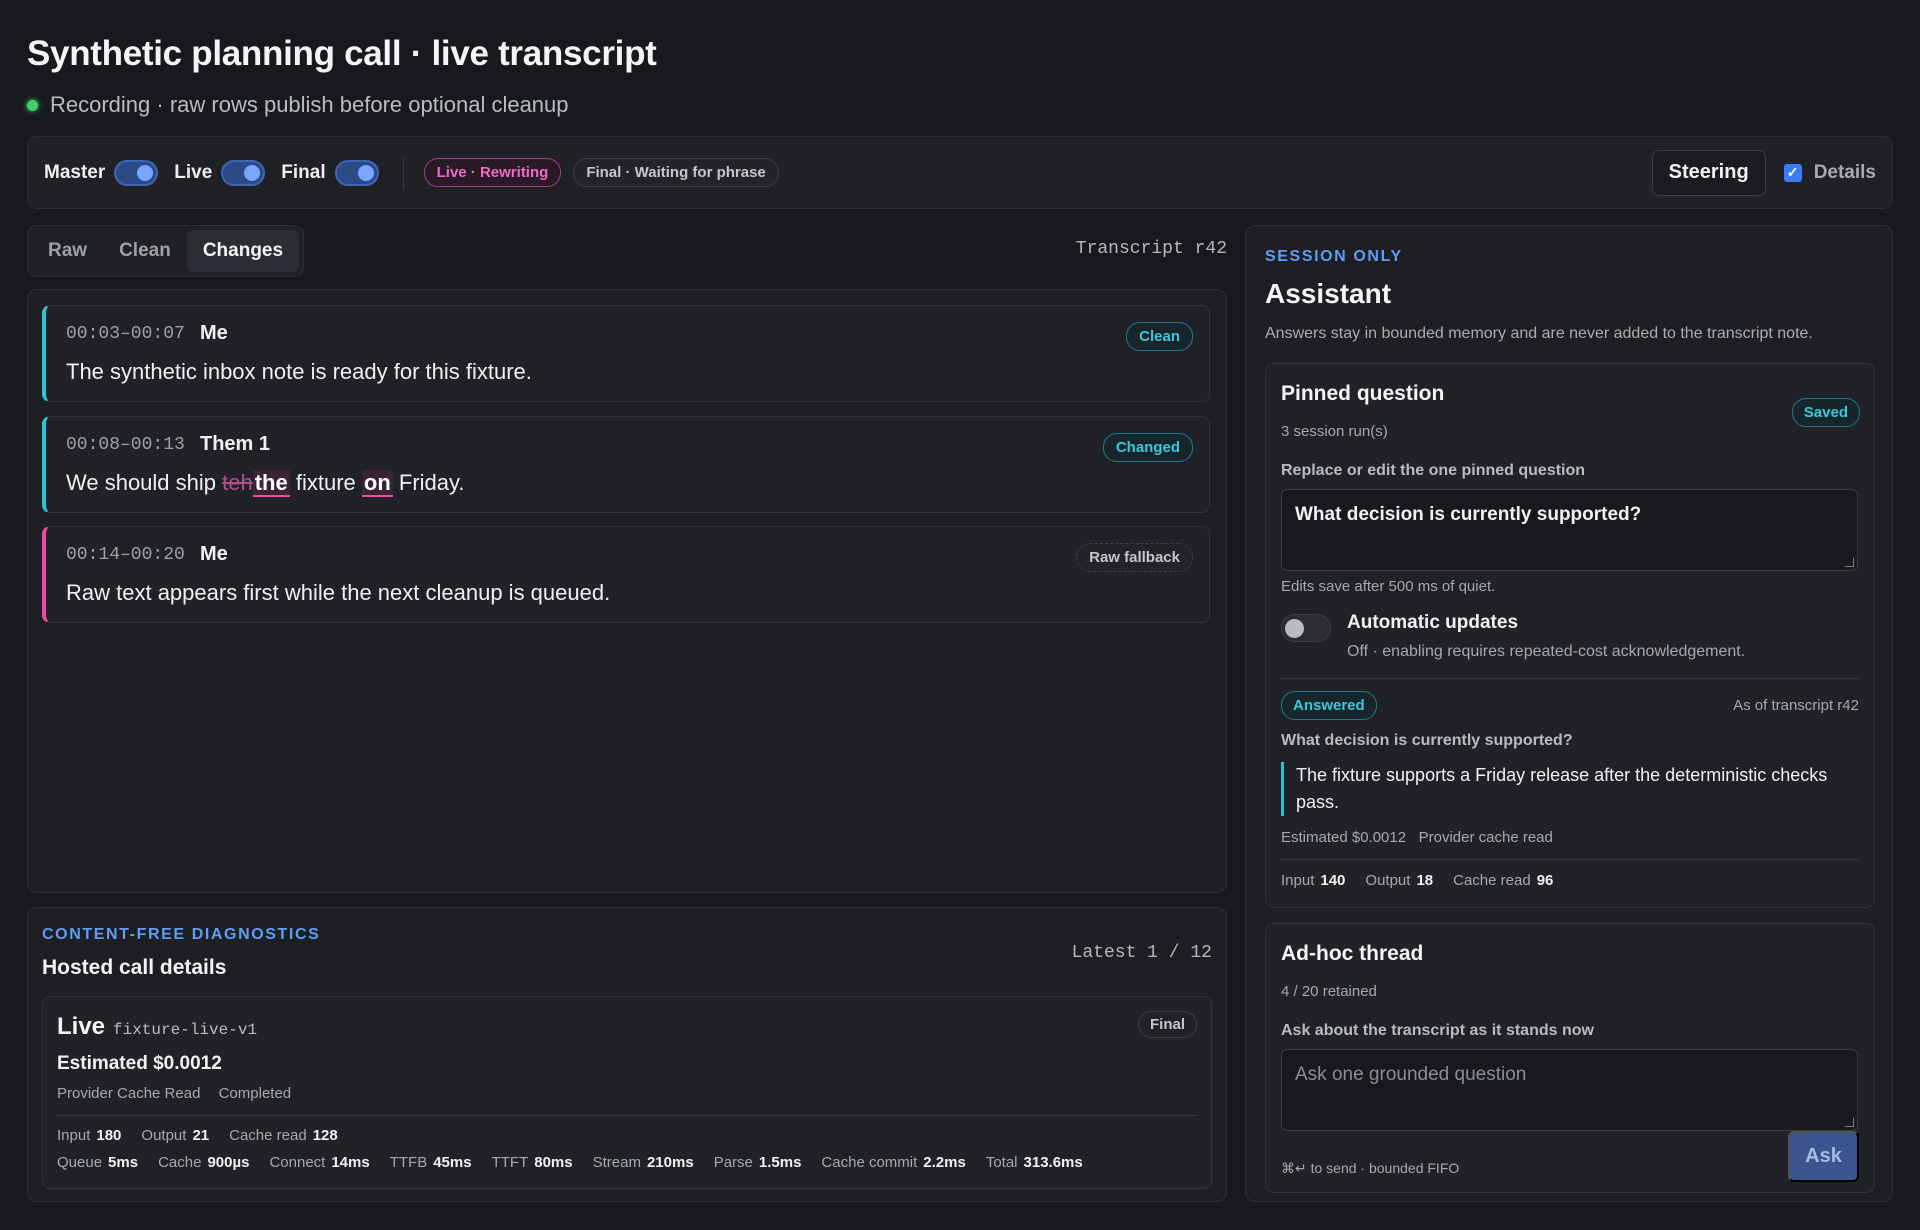  Describe the element at coordinates (1151, 249) in the screenshot. I see `transcript-revision: Transcript r42` at that location.